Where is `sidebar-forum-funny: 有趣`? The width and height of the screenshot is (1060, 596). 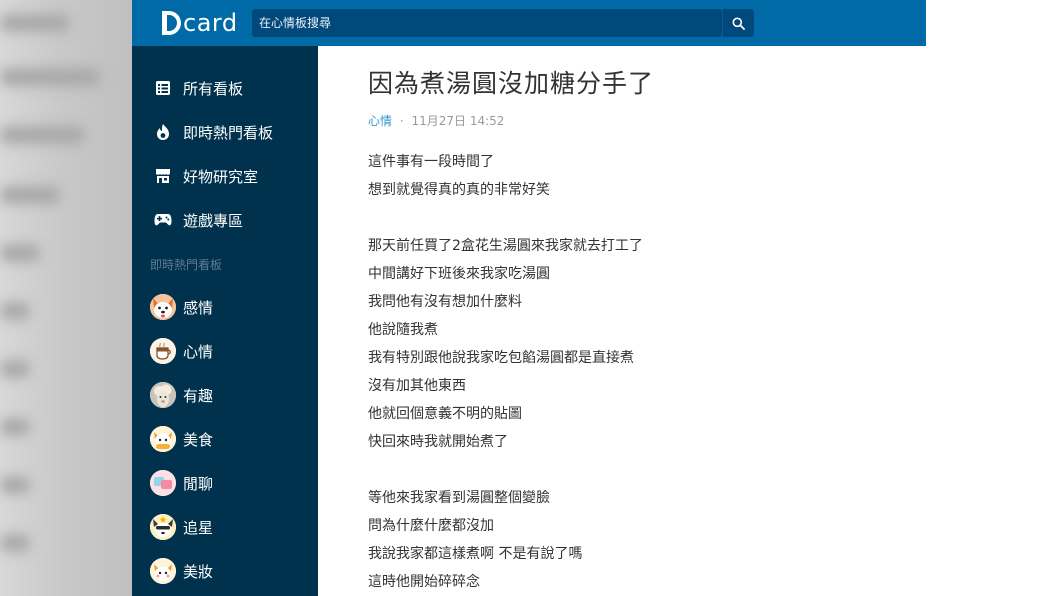 sidebar-forum-funny: 有趣 is located at coordinates (225, 395).